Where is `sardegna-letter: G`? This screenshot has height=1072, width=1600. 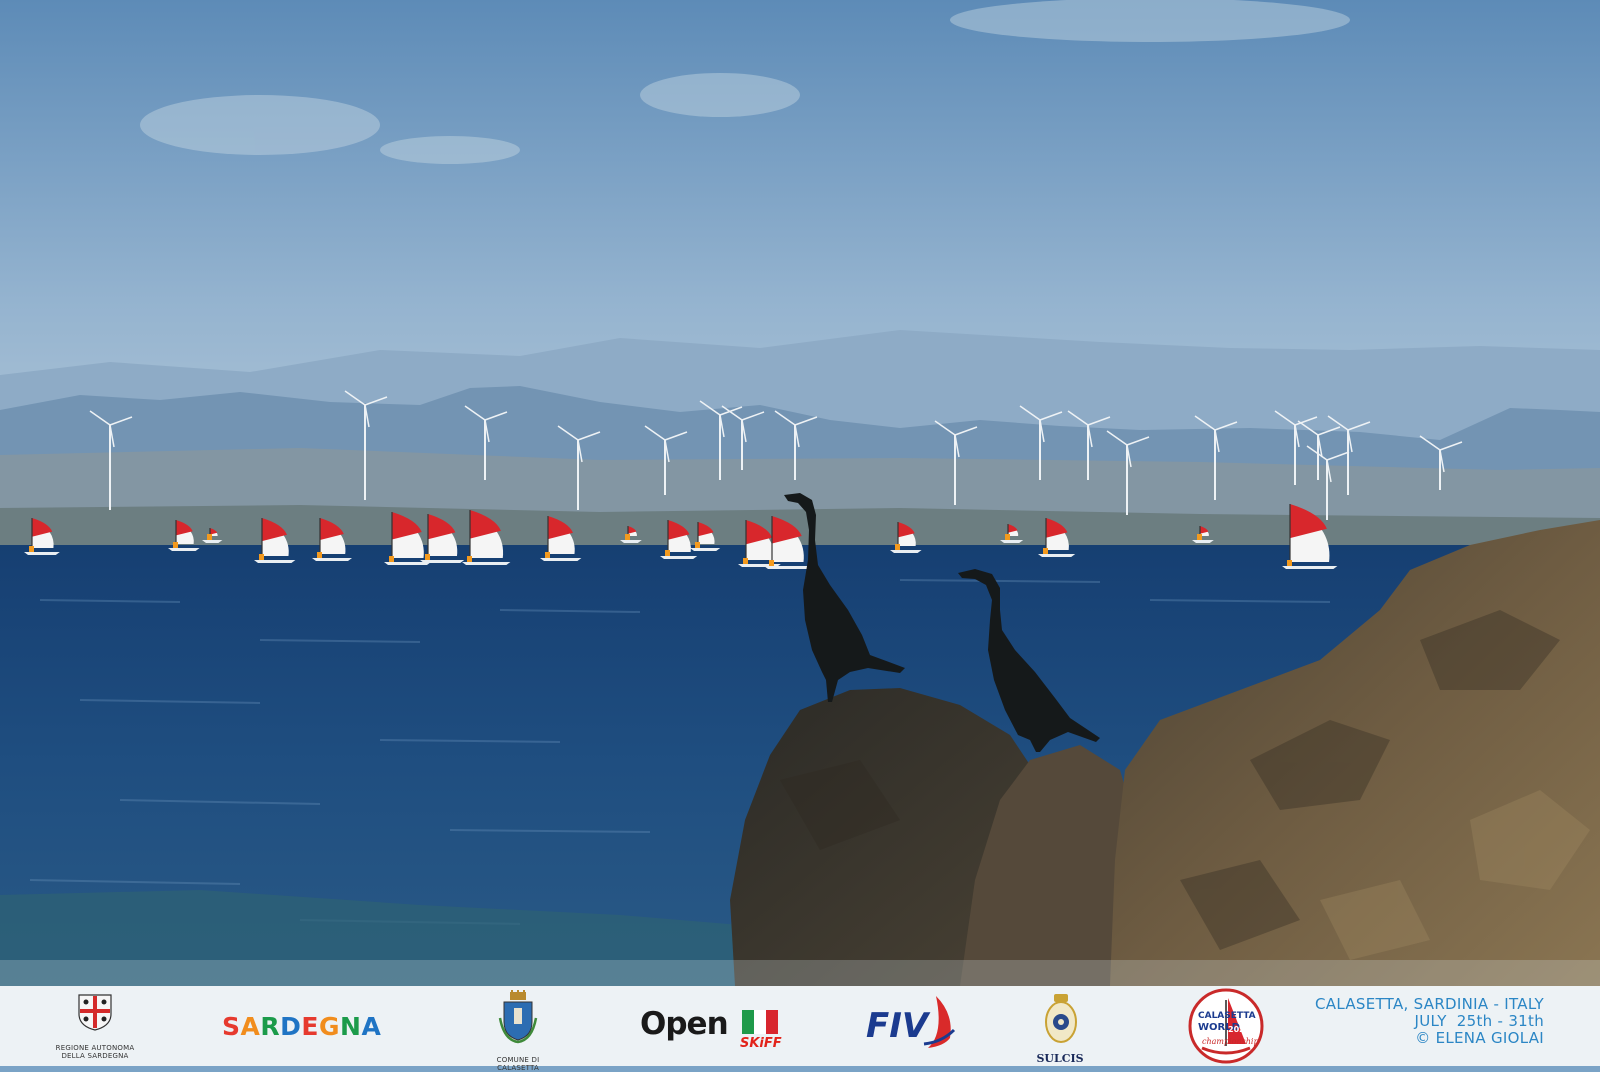
sardegna-letter: G is located at coordinates (329, 1026).